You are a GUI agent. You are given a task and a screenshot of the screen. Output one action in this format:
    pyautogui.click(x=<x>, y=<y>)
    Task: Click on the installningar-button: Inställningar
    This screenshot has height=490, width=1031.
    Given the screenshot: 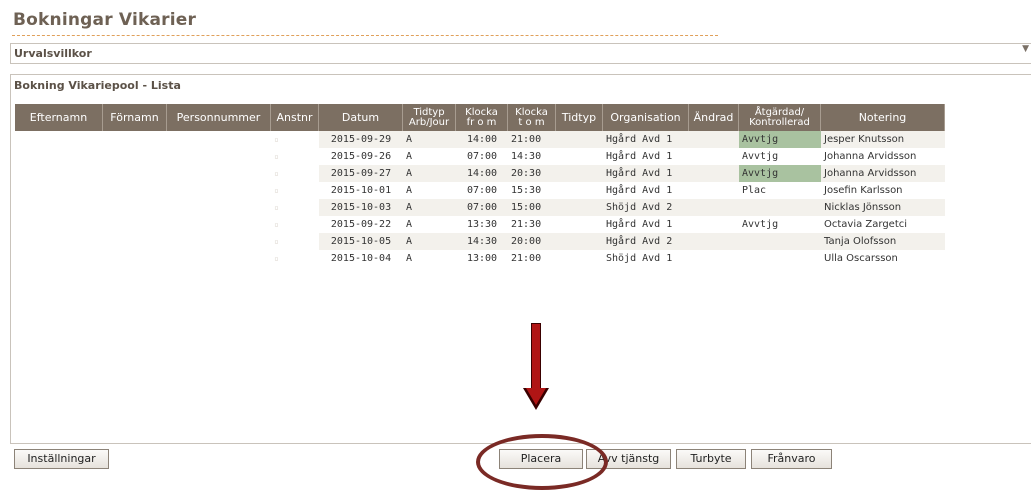 What is the action you would take?
    pyautogui.click(x=61, y=459)
    